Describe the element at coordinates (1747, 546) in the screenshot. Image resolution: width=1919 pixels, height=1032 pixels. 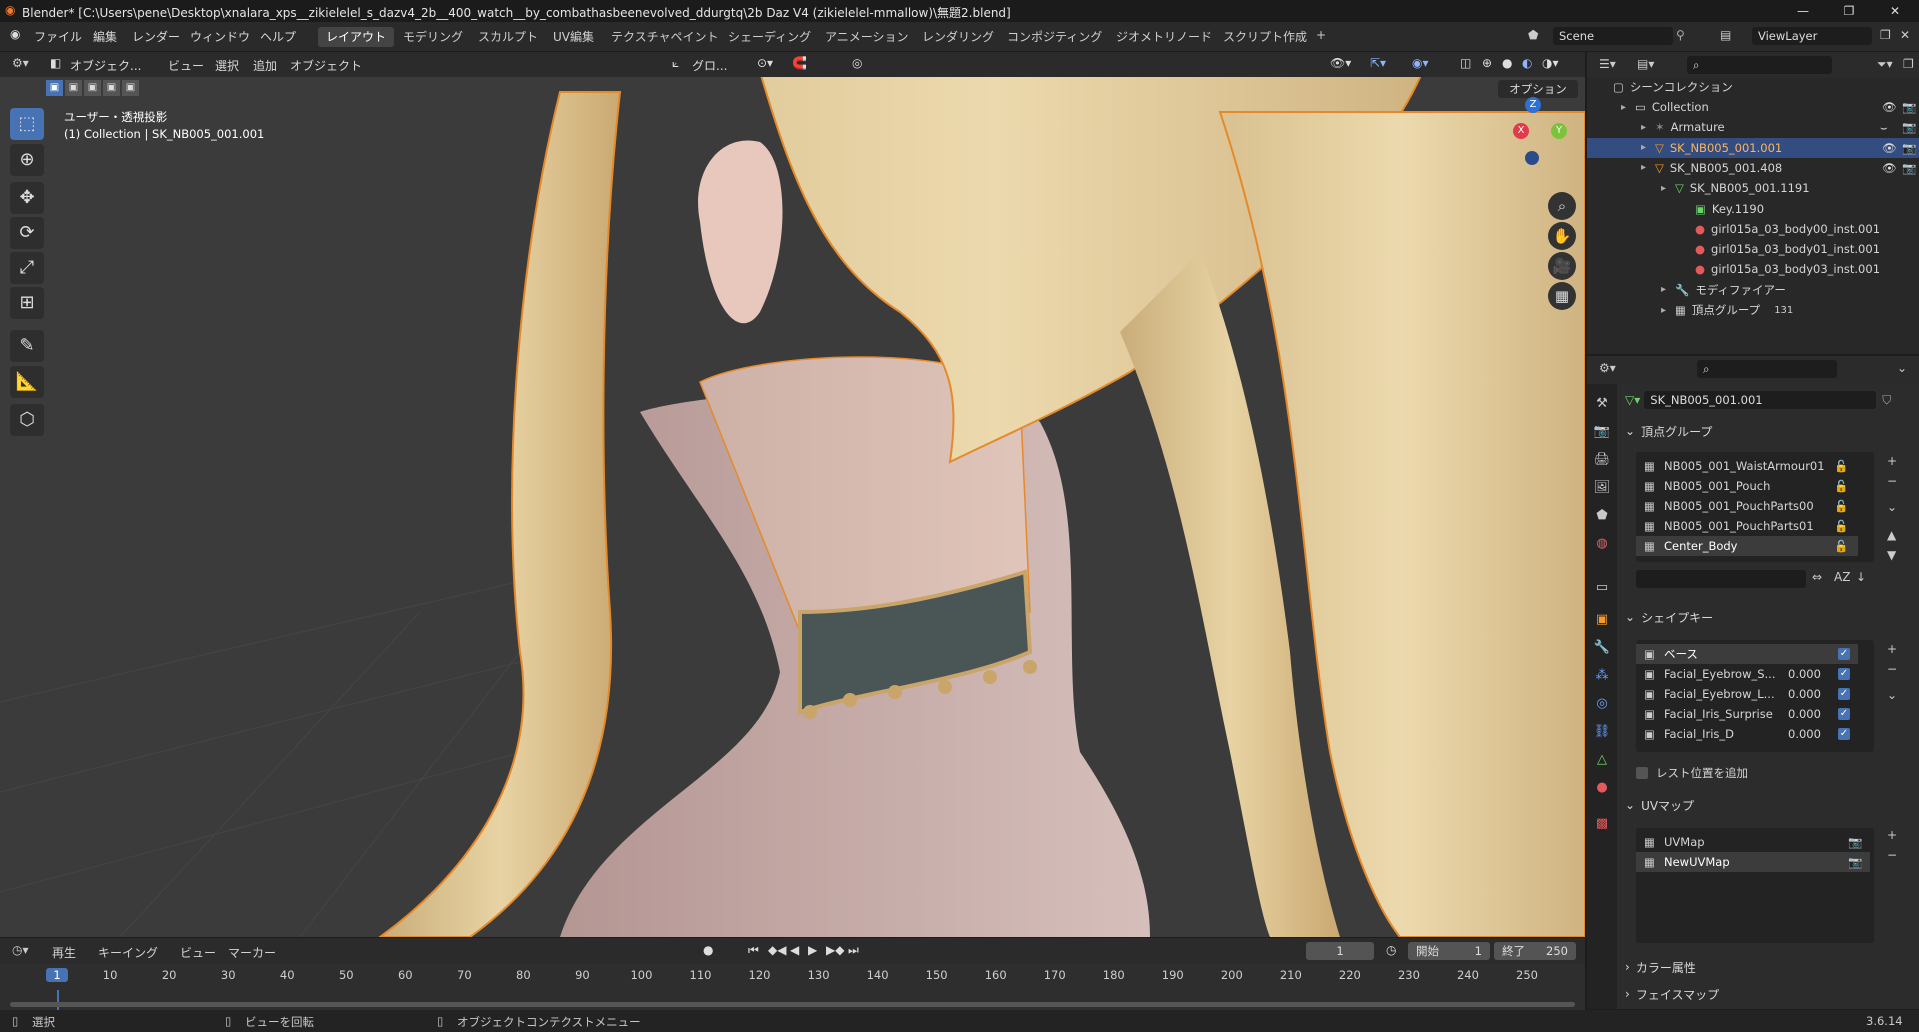
I see `vertex-group-item: ▦ Center_Body 🔓` at that location.